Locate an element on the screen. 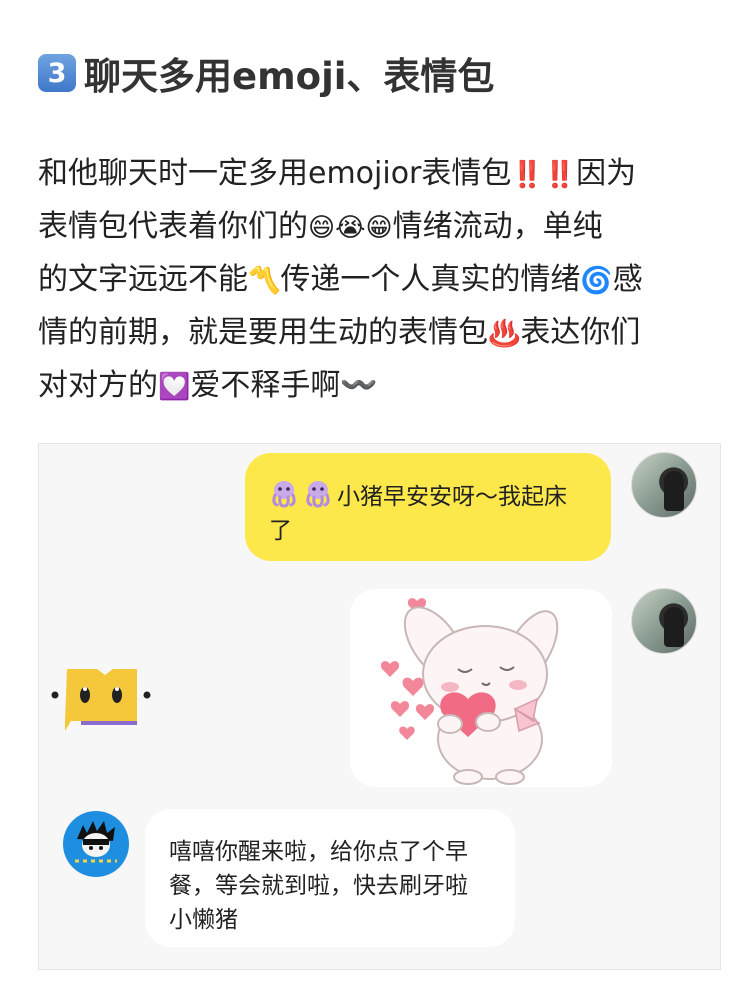 Image resolution: width=752 pixels, height=1003 pixels. text-segment: 的文字远远不能 is located at coordinates (143, 279).